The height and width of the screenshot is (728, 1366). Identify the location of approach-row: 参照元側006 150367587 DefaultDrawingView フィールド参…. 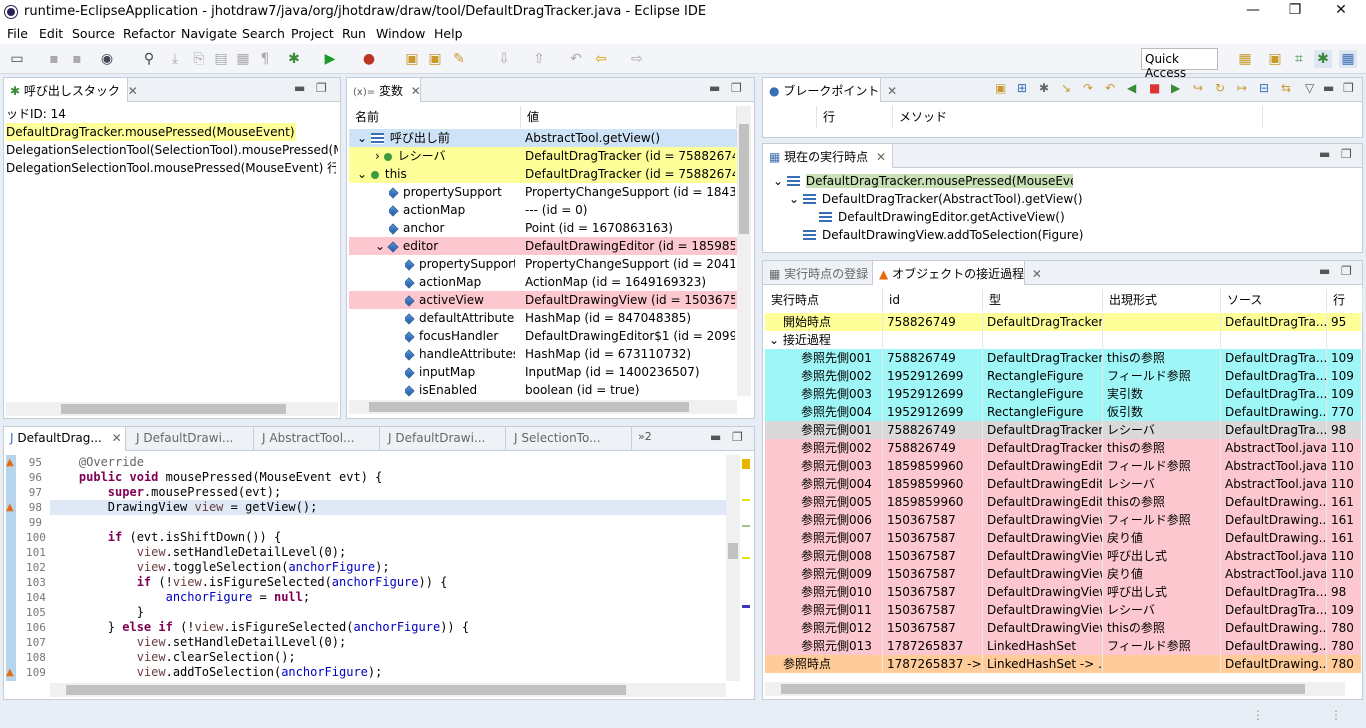
(1063, 520).